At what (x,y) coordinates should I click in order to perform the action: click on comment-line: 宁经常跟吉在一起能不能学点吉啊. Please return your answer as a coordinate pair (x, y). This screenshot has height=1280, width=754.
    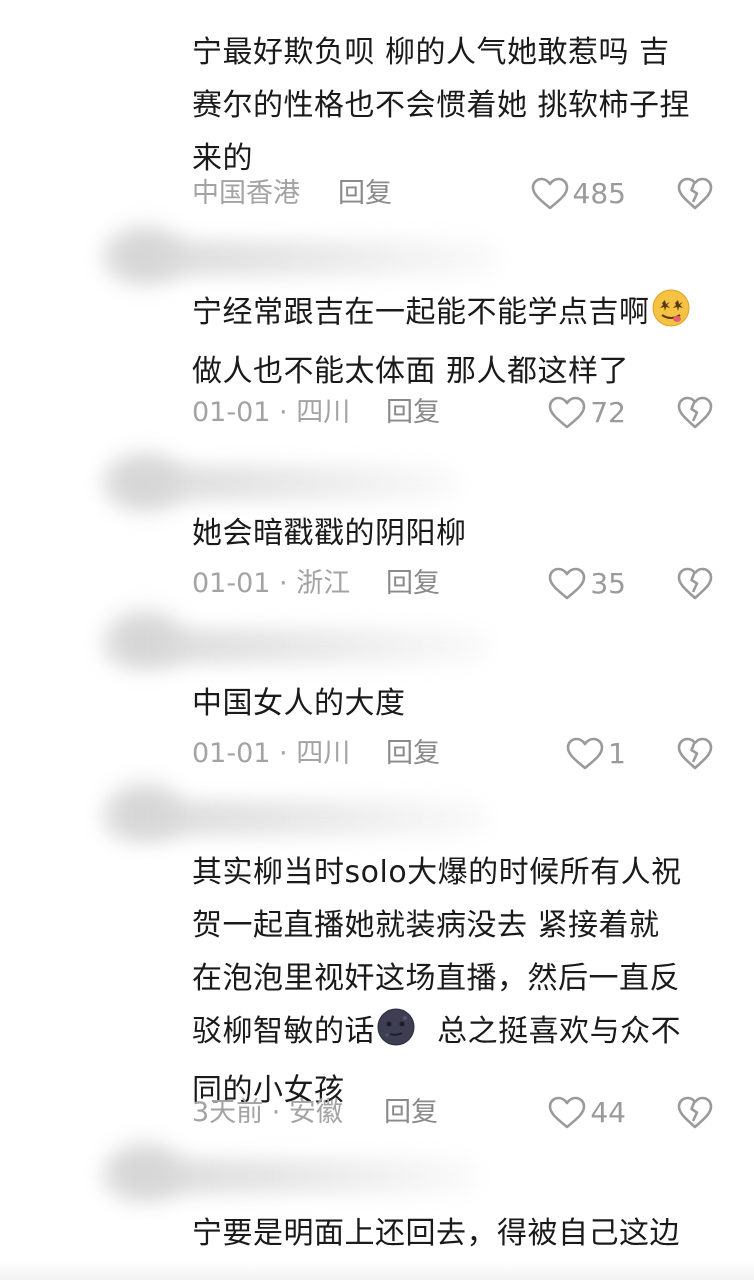
    Looking at the image, I should click on (457, 315).